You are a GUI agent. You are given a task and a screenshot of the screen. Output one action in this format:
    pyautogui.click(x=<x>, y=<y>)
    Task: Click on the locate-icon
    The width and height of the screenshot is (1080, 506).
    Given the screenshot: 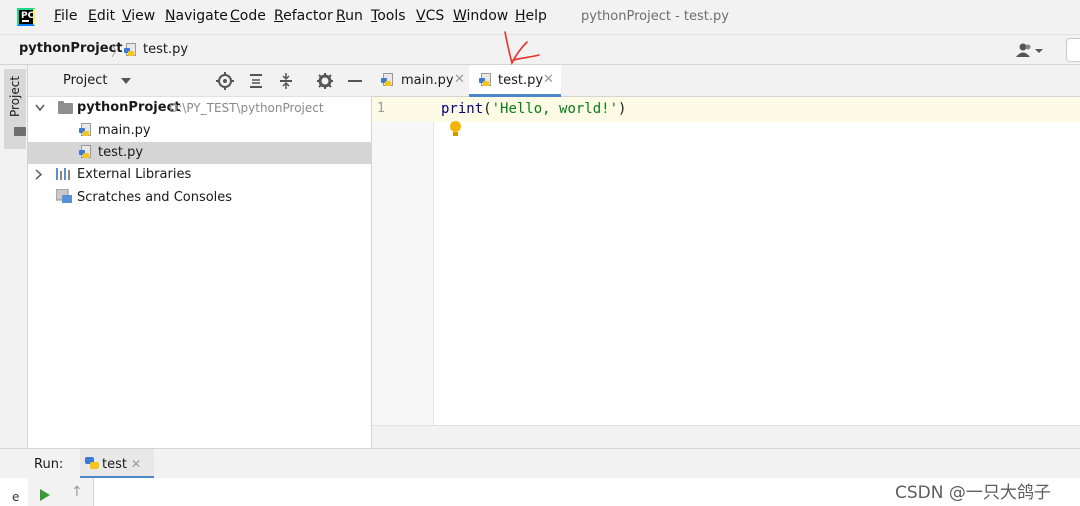 What is the action you would take?
    pyautogui.click(x=225, y=81)
    